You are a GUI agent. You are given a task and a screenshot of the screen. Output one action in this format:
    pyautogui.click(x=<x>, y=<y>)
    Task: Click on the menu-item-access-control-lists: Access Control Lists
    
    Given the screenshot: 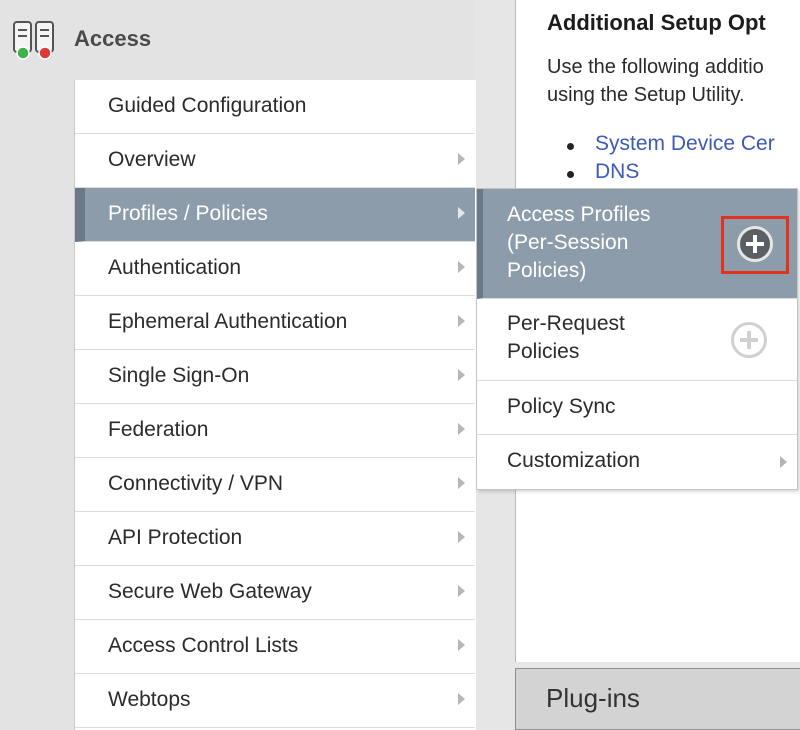 What is the action you would take?
    pyautogui.click(x=275, y=647)
    